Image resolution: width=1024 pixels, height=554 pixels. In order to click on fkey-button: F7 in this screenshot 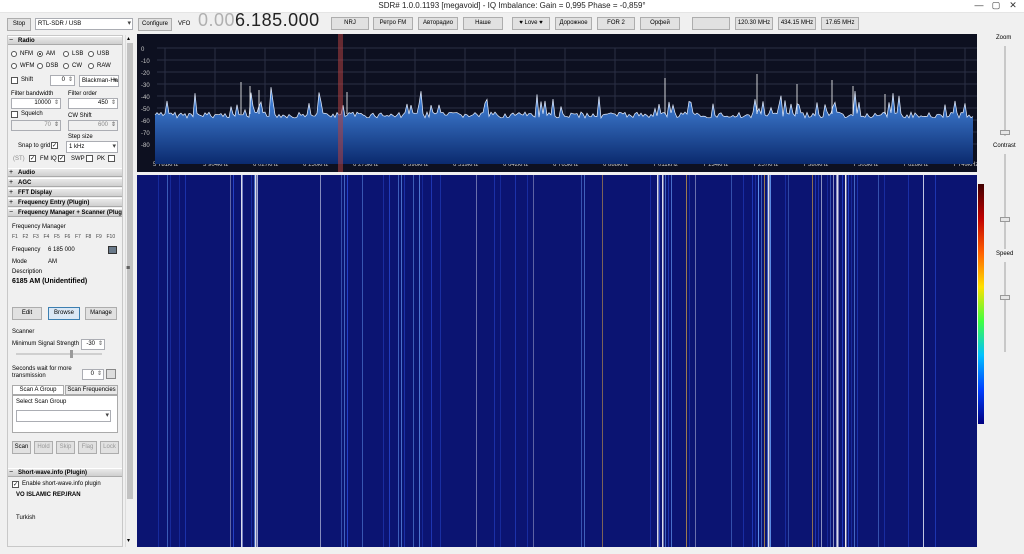, I will do `click(78, 237)`.